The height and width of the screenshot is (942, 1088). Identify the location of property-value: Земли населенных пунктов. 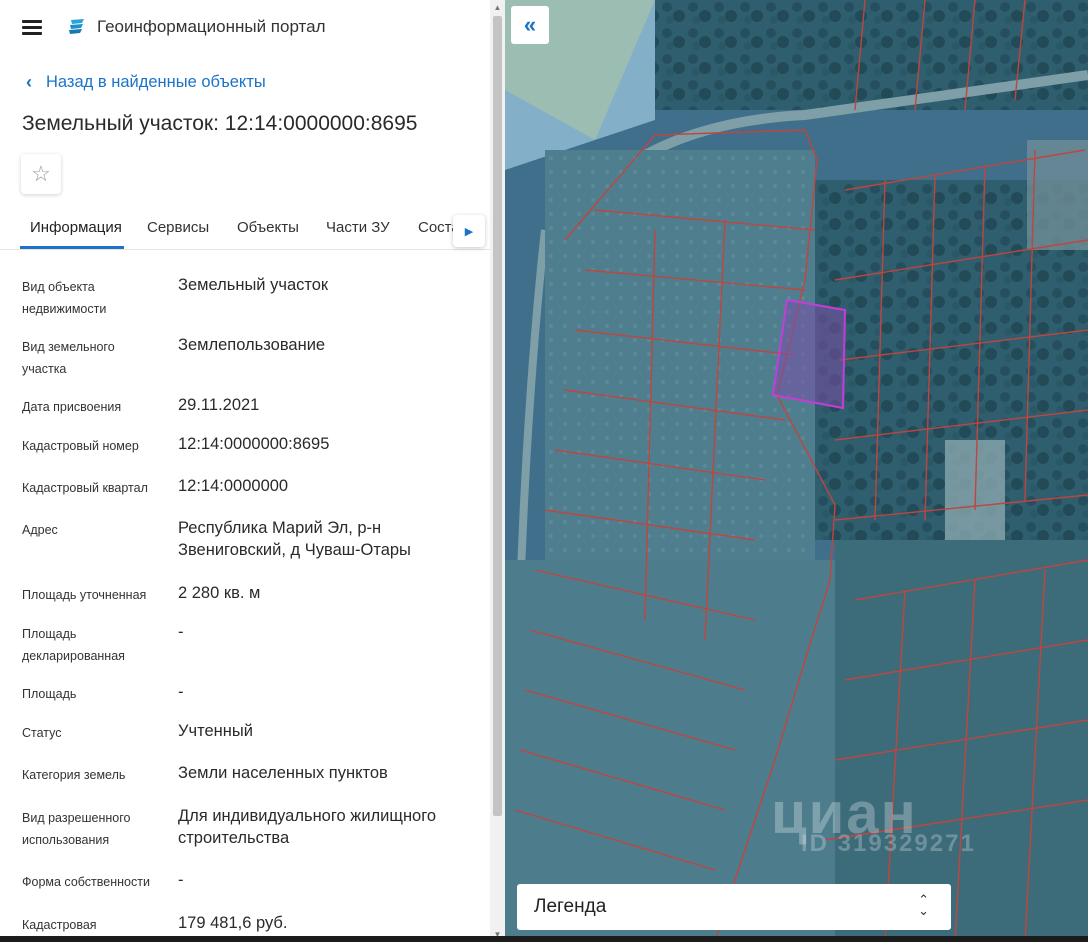
(283, 773).